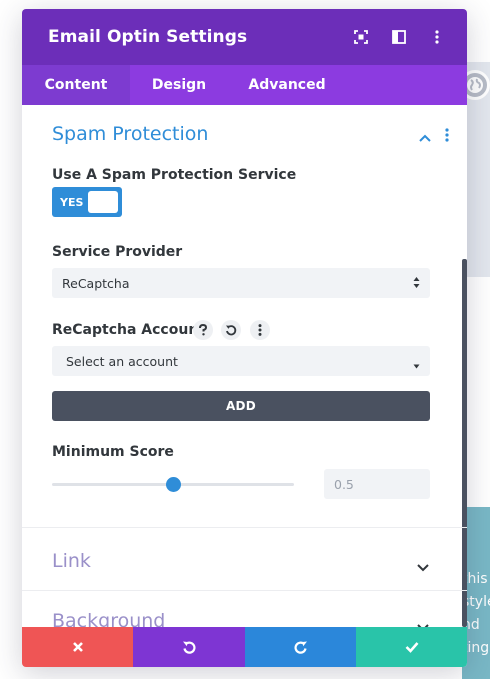  I want to click on section-more-icon, so click(447, 136).